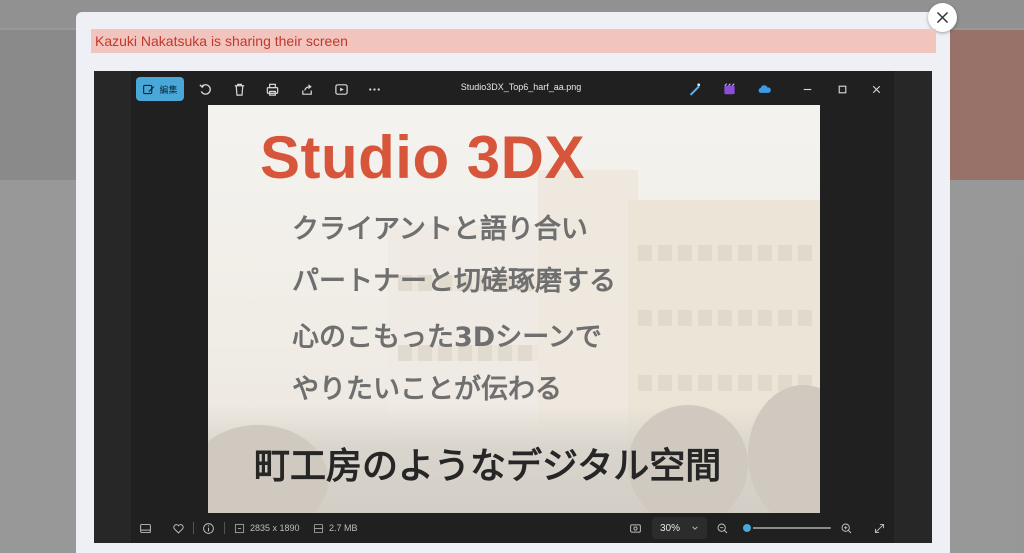 This screenshot has height=553, width=1024. I want to click on maximize-icon, so click(842, 89).